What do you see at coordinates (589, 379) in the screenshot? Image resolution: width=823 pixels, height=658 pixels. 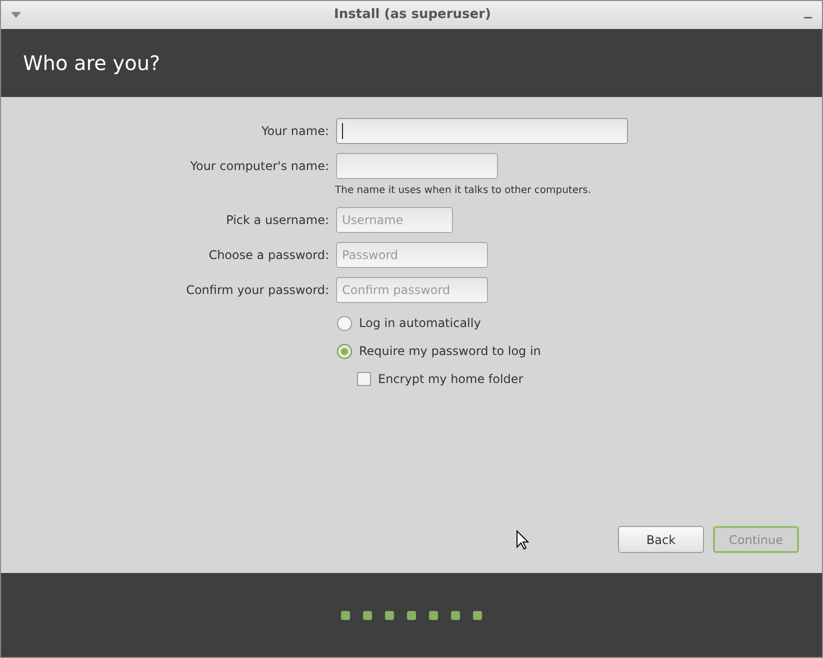 I see `checkbox-option: Encrypt my home folder` at bounding box center [589, 379].